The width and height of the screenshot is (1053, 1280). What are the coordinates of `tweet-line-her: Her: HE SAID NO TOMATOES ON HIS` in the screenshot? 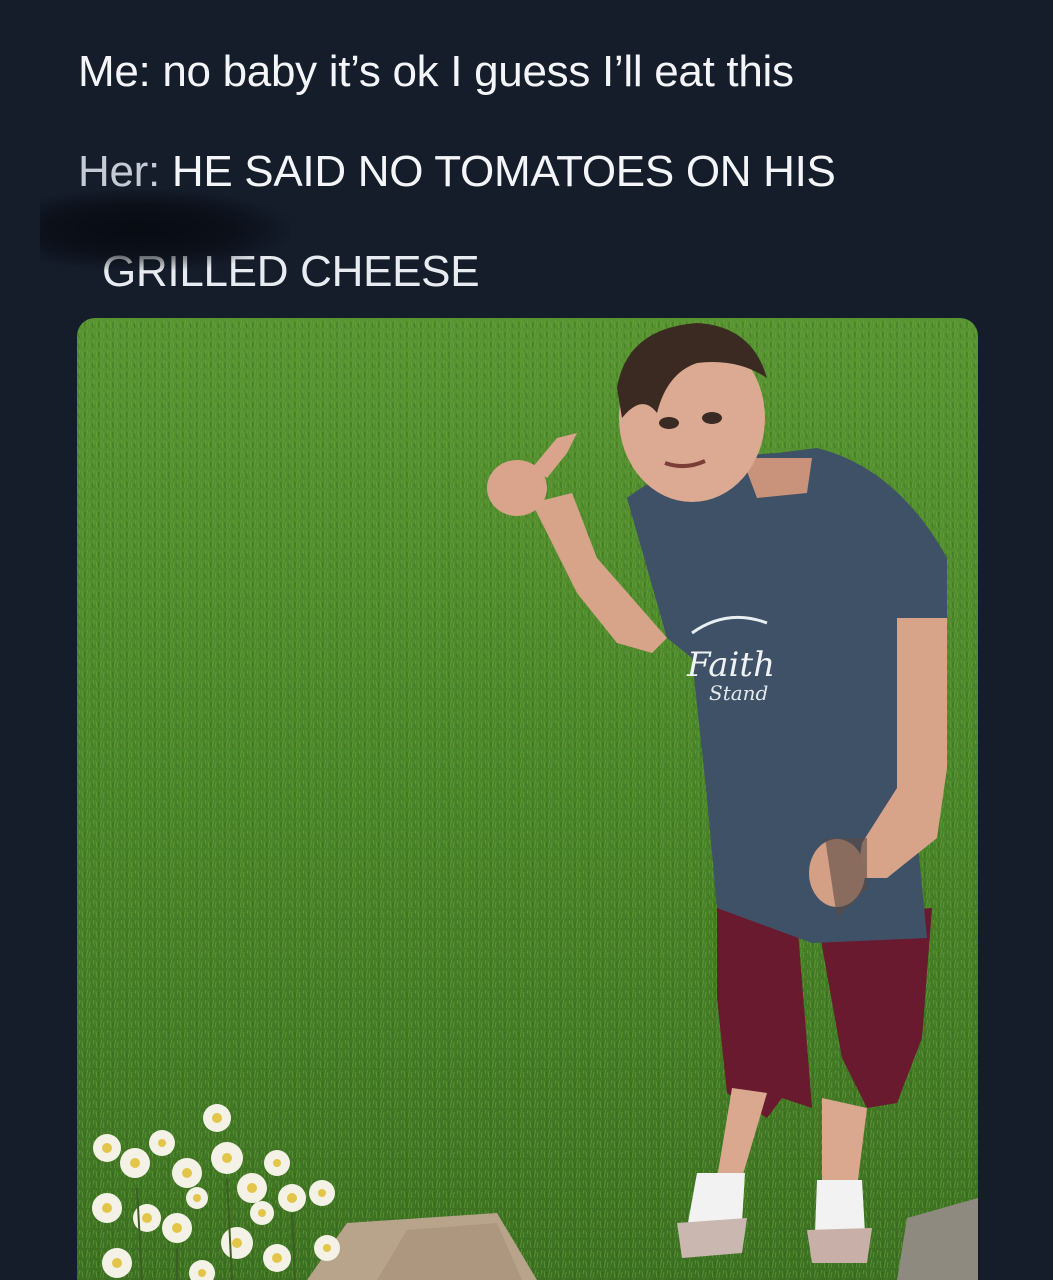 It's located at (548, 172).